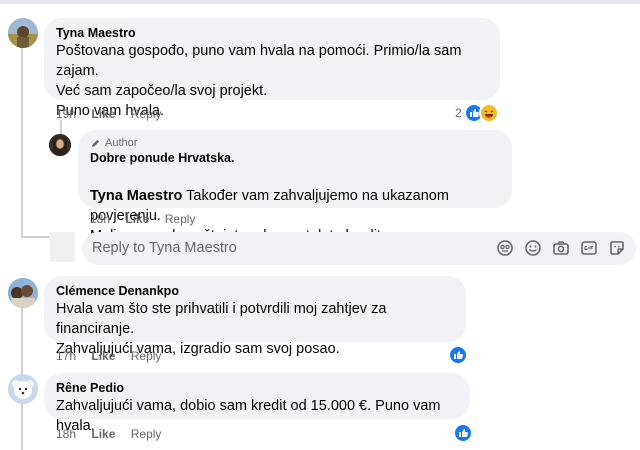  What do you see at coordinates (272, 33) in the screenshot?
I see `comment-author: Tyna Maestro` at bounding box center [272, 33].